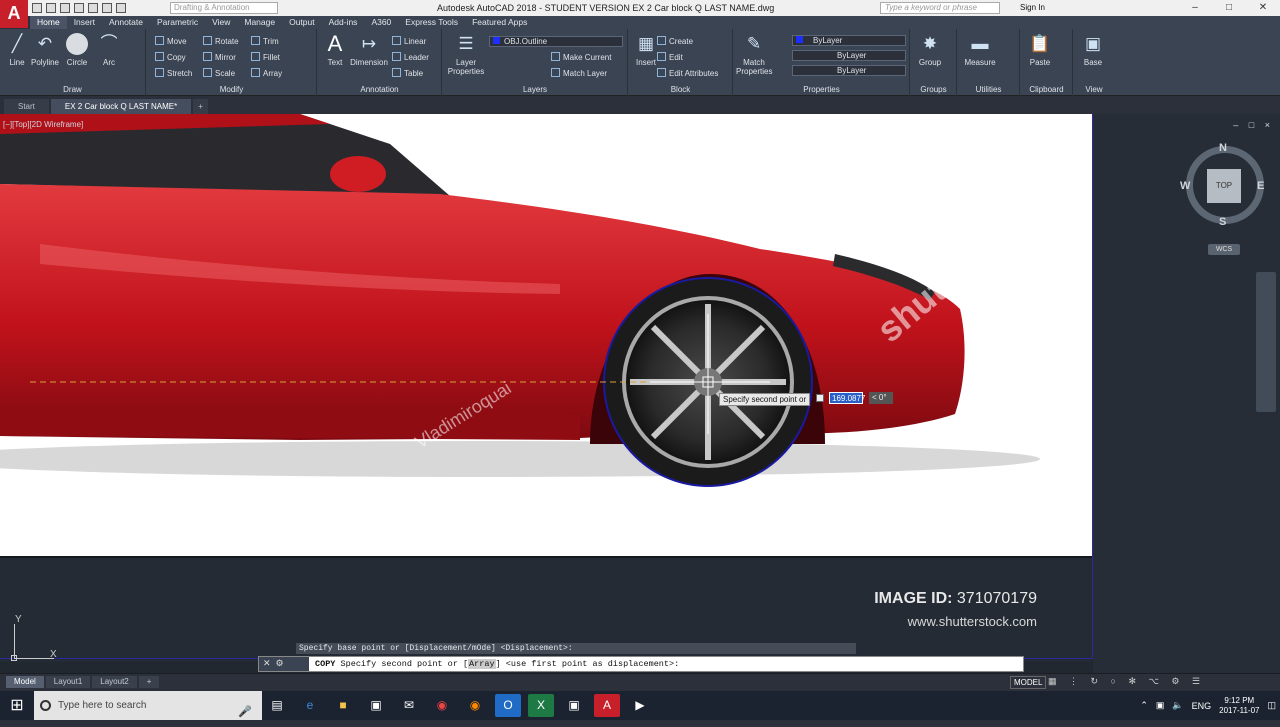 The image size is (1280, 727). Describe the element at coordinates (535, 89) in the screenshot. I see `layers-panel-label: Layers` at that location.